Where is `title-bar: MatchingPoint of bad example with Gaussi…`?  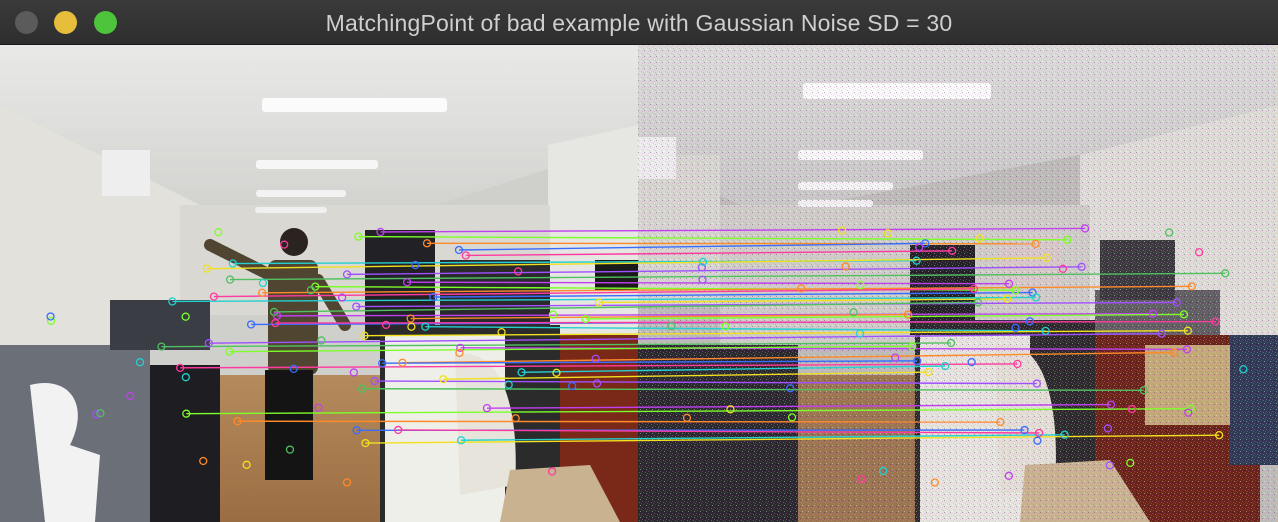
title-bar: MatchingPoint of bad example with Gaussi… is located at coordinates (639, 22).